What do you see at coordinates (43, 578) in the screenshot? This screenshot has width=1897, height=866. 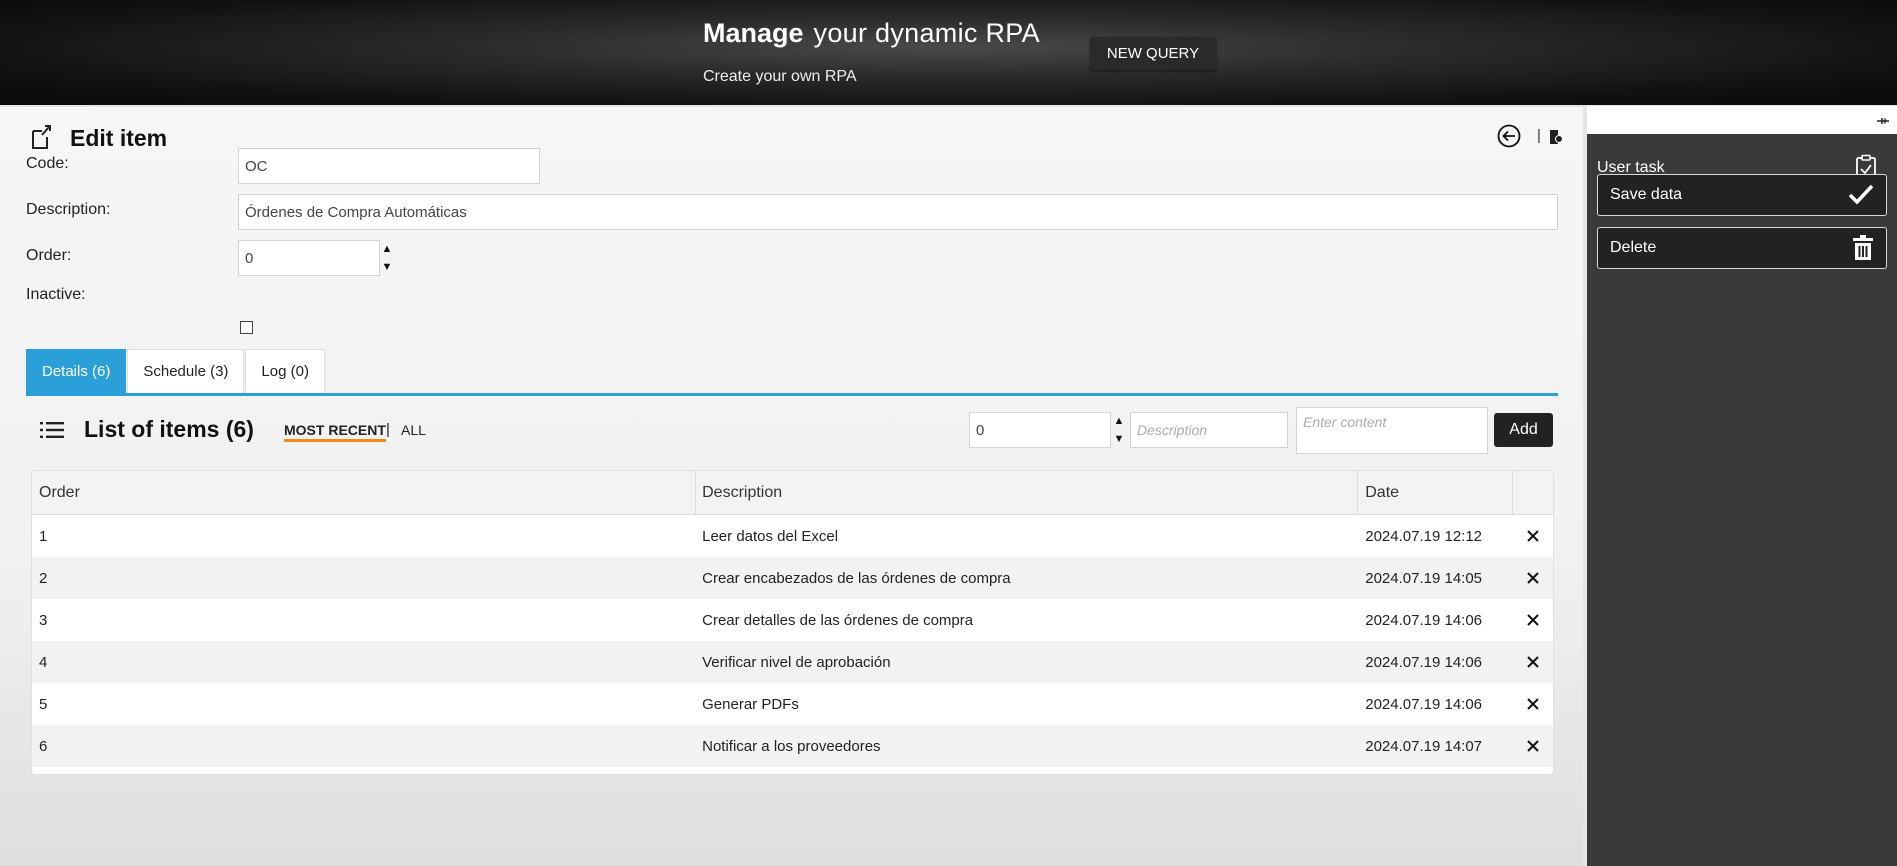 I see `cell-order: 2` at bounding box center [43, 578].